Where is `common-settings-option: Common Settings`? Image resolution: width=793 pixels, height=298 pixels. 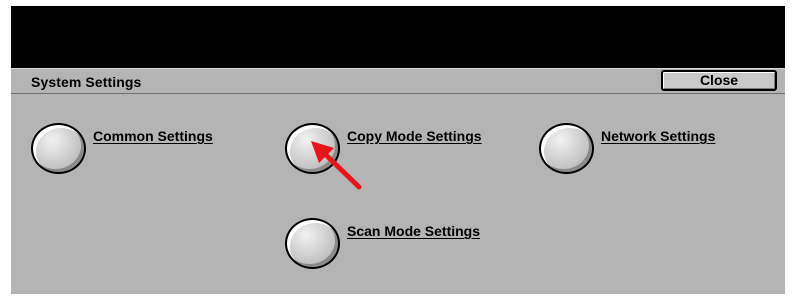 common-settings-option: Common Settings is located at coordinates (131, 150).